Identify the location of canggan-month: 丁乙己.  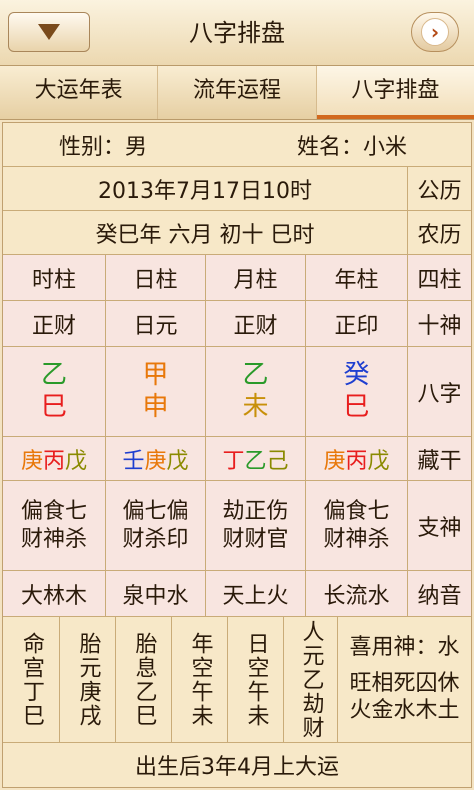
(255, 458).